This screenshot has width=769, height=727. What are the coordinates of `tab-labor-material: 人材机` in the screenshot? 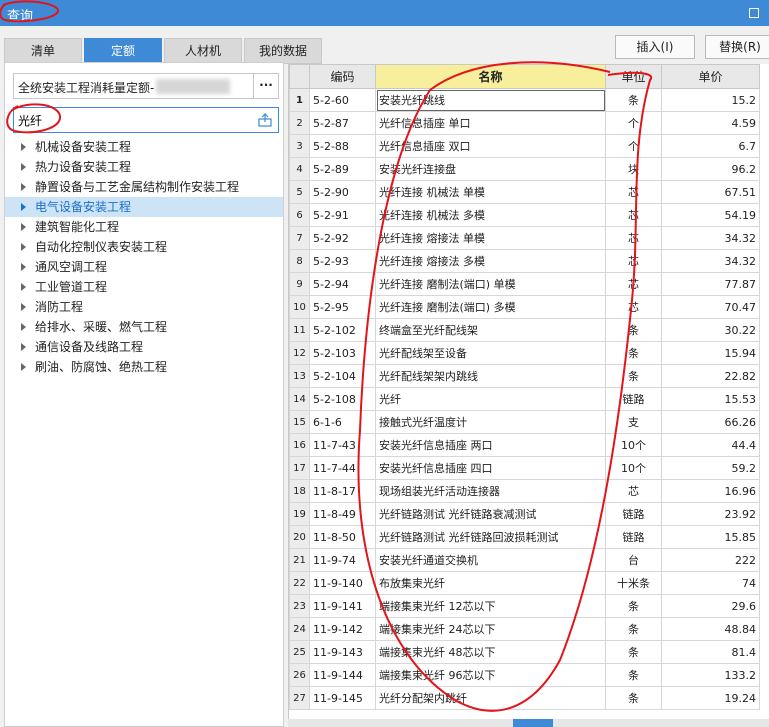 It's located at (203, 51).